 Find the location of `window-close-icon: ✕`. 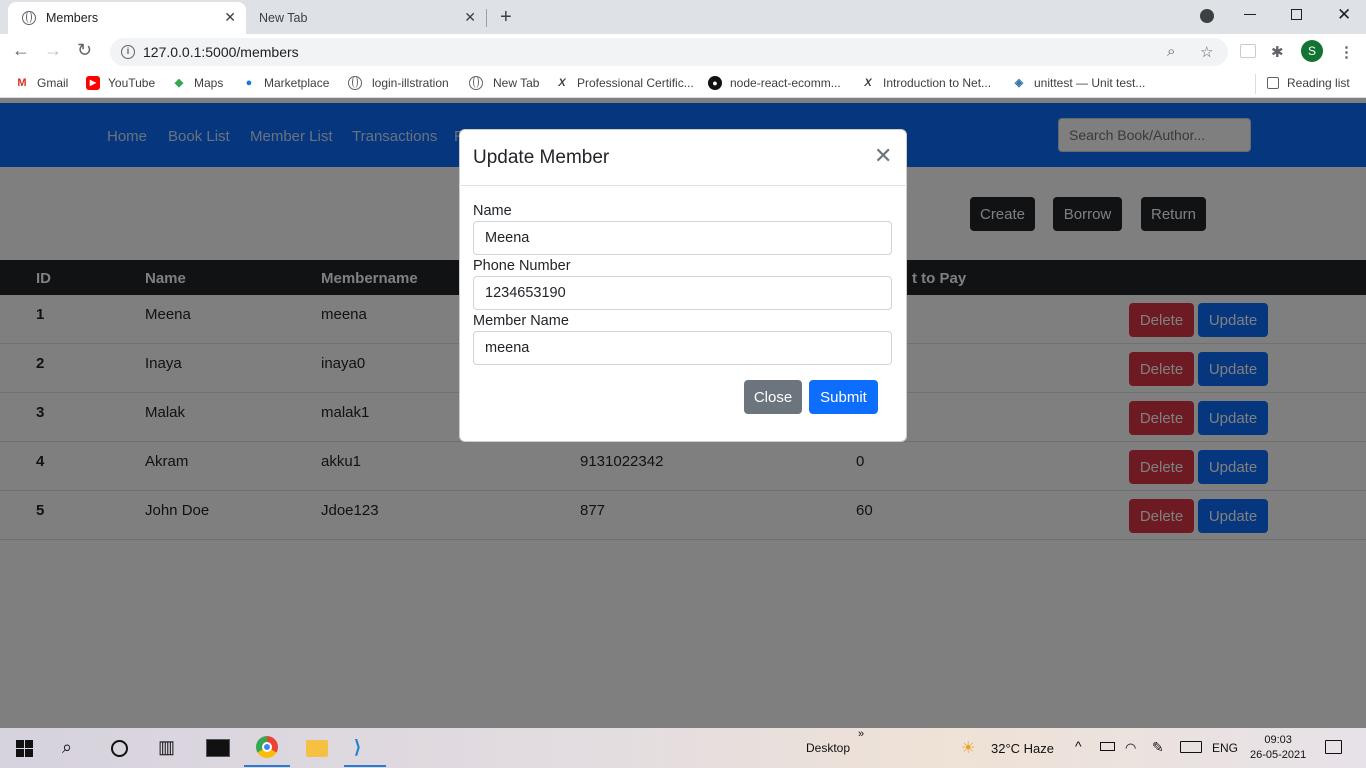

window-close-icon: ✕ is located at coordinates (1344, 15).